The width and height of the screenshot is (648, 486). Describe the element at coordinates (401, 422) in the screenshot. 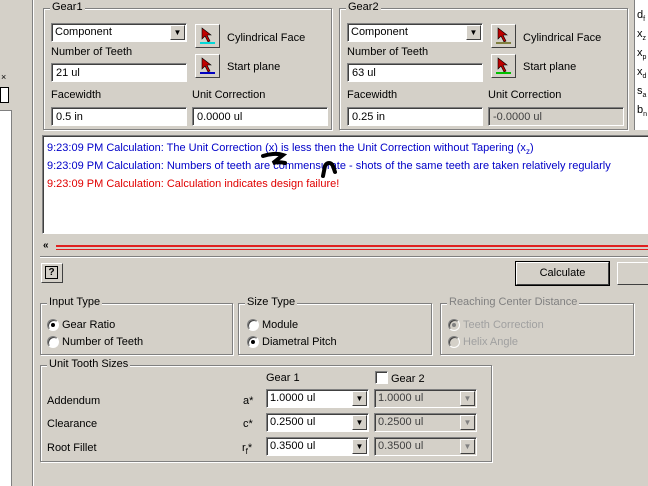

I see `clearance-gear2-value: 0.2500 ul` at that location.